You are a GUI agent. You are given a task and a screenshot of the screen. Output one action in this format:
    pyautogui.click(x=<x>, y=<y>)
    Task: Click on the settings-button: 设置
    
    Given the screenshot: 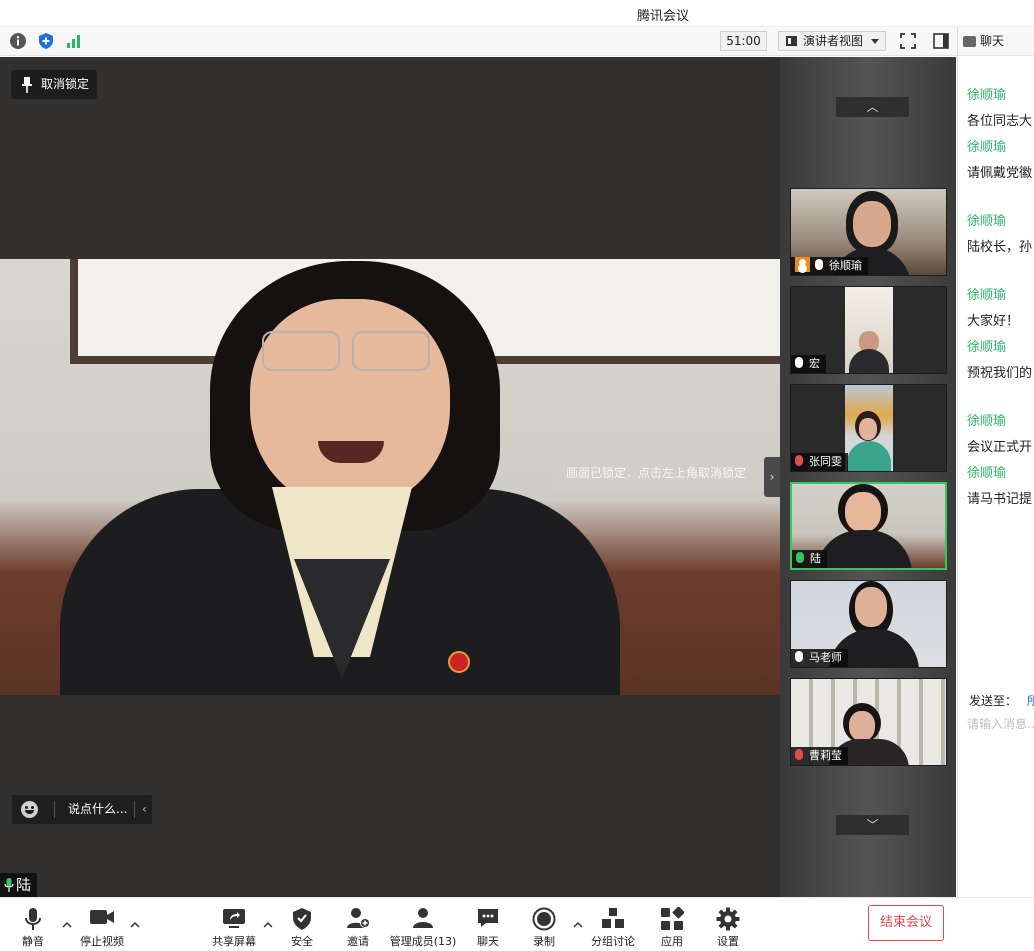 What is the action you would take?
    pyautogui.click(x=728, y=924)
    